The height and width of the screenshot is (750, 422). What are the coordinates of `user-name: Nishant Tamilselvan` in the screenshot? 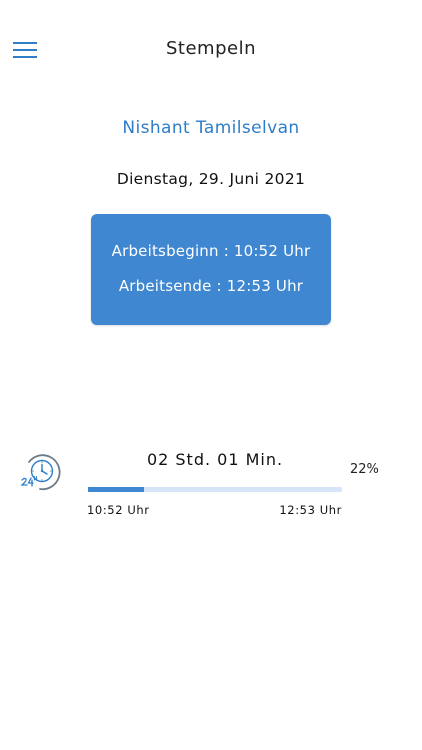 It's located at (211, 128).